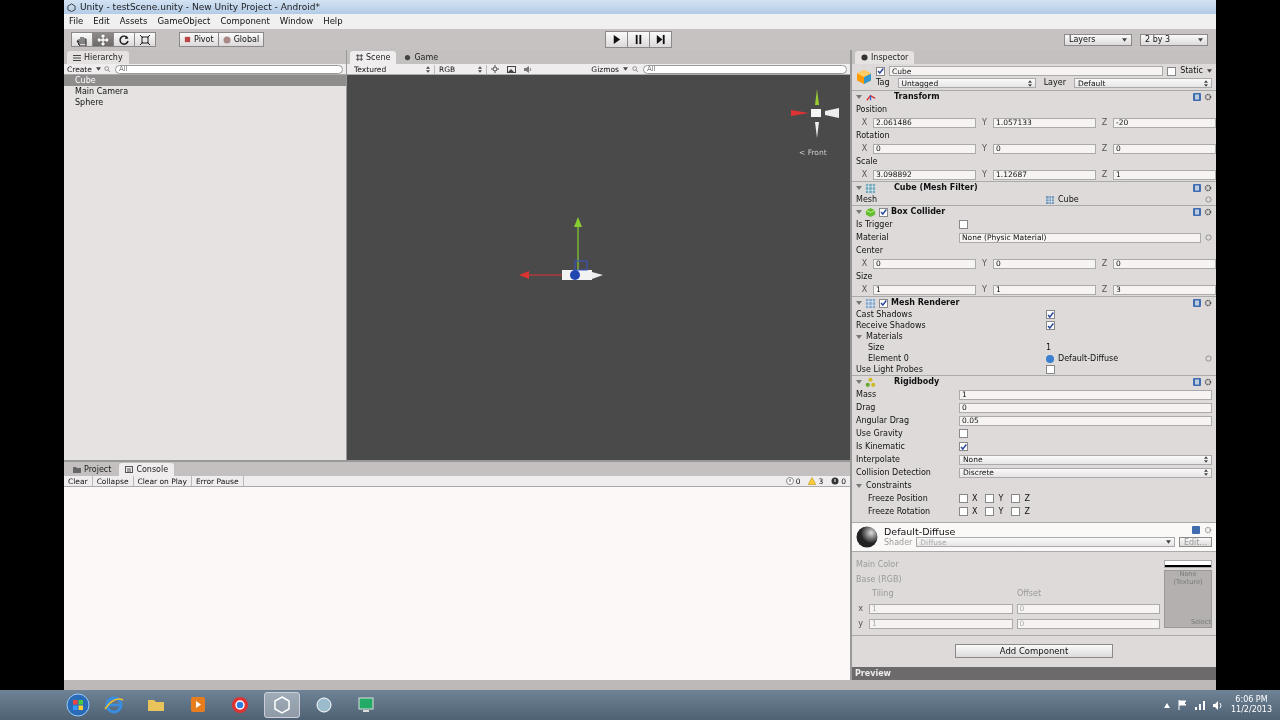  What do you see at coordinates (92, 469) in the screenshot?
I see `panel-tab: Project` at bounding box center [92, 469].